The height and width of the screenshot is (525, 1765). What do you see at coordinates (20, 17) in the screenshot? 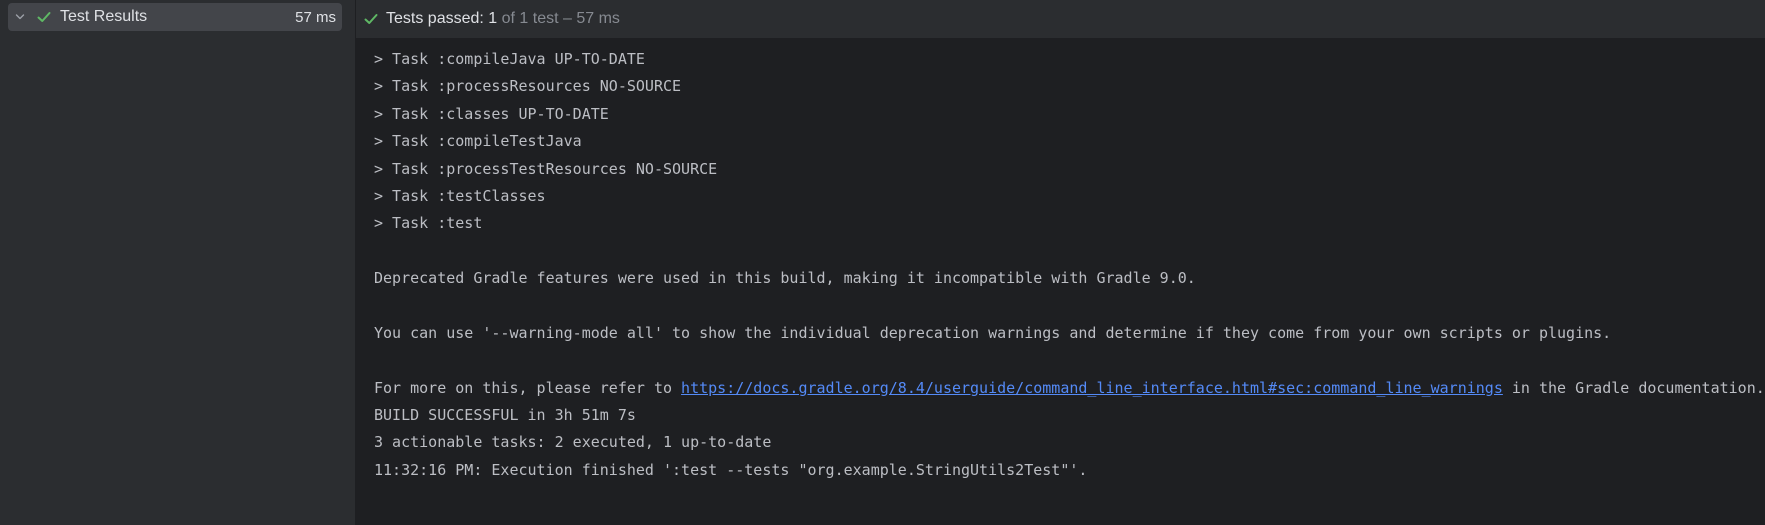
I see `chevron-down-icon` at bounding box center [20, 17].